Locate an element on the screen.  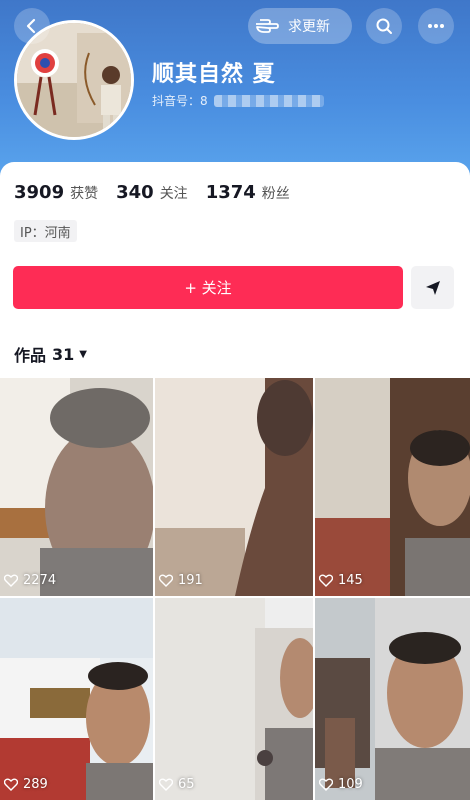
search-icon is located at coordinates (384, 26).